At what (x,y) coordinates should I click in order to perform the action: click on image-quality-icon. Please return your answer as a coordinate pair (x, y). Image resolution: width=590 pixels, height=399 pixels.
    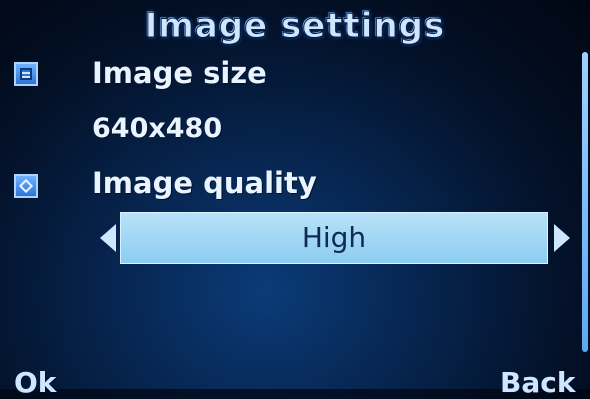
    Looking at the image, I should click on (26, 186).